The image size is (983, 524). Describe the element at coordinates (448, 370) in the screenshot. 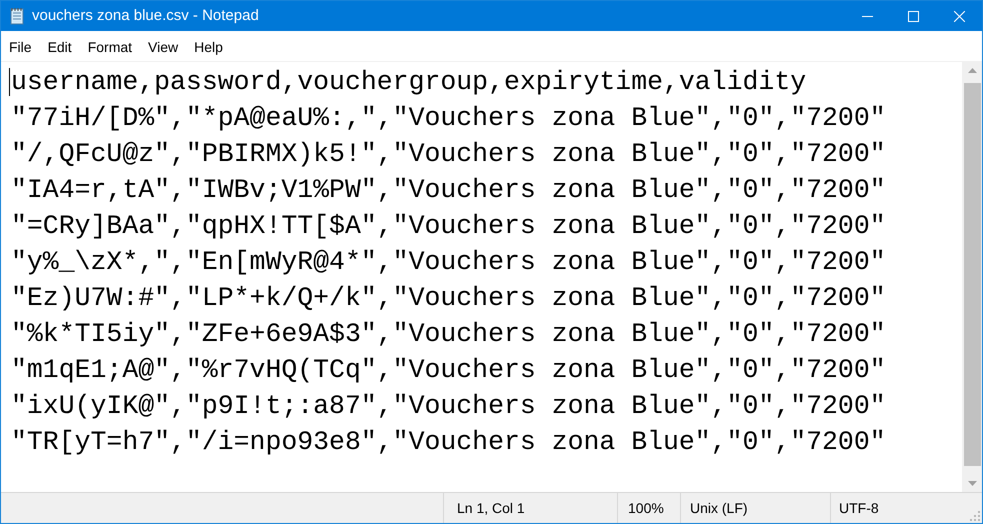

I see `text-line: "m1qE1;A@","%r7vHQ(TCq","Vouchers zona Blue","0","7200"` at that location.